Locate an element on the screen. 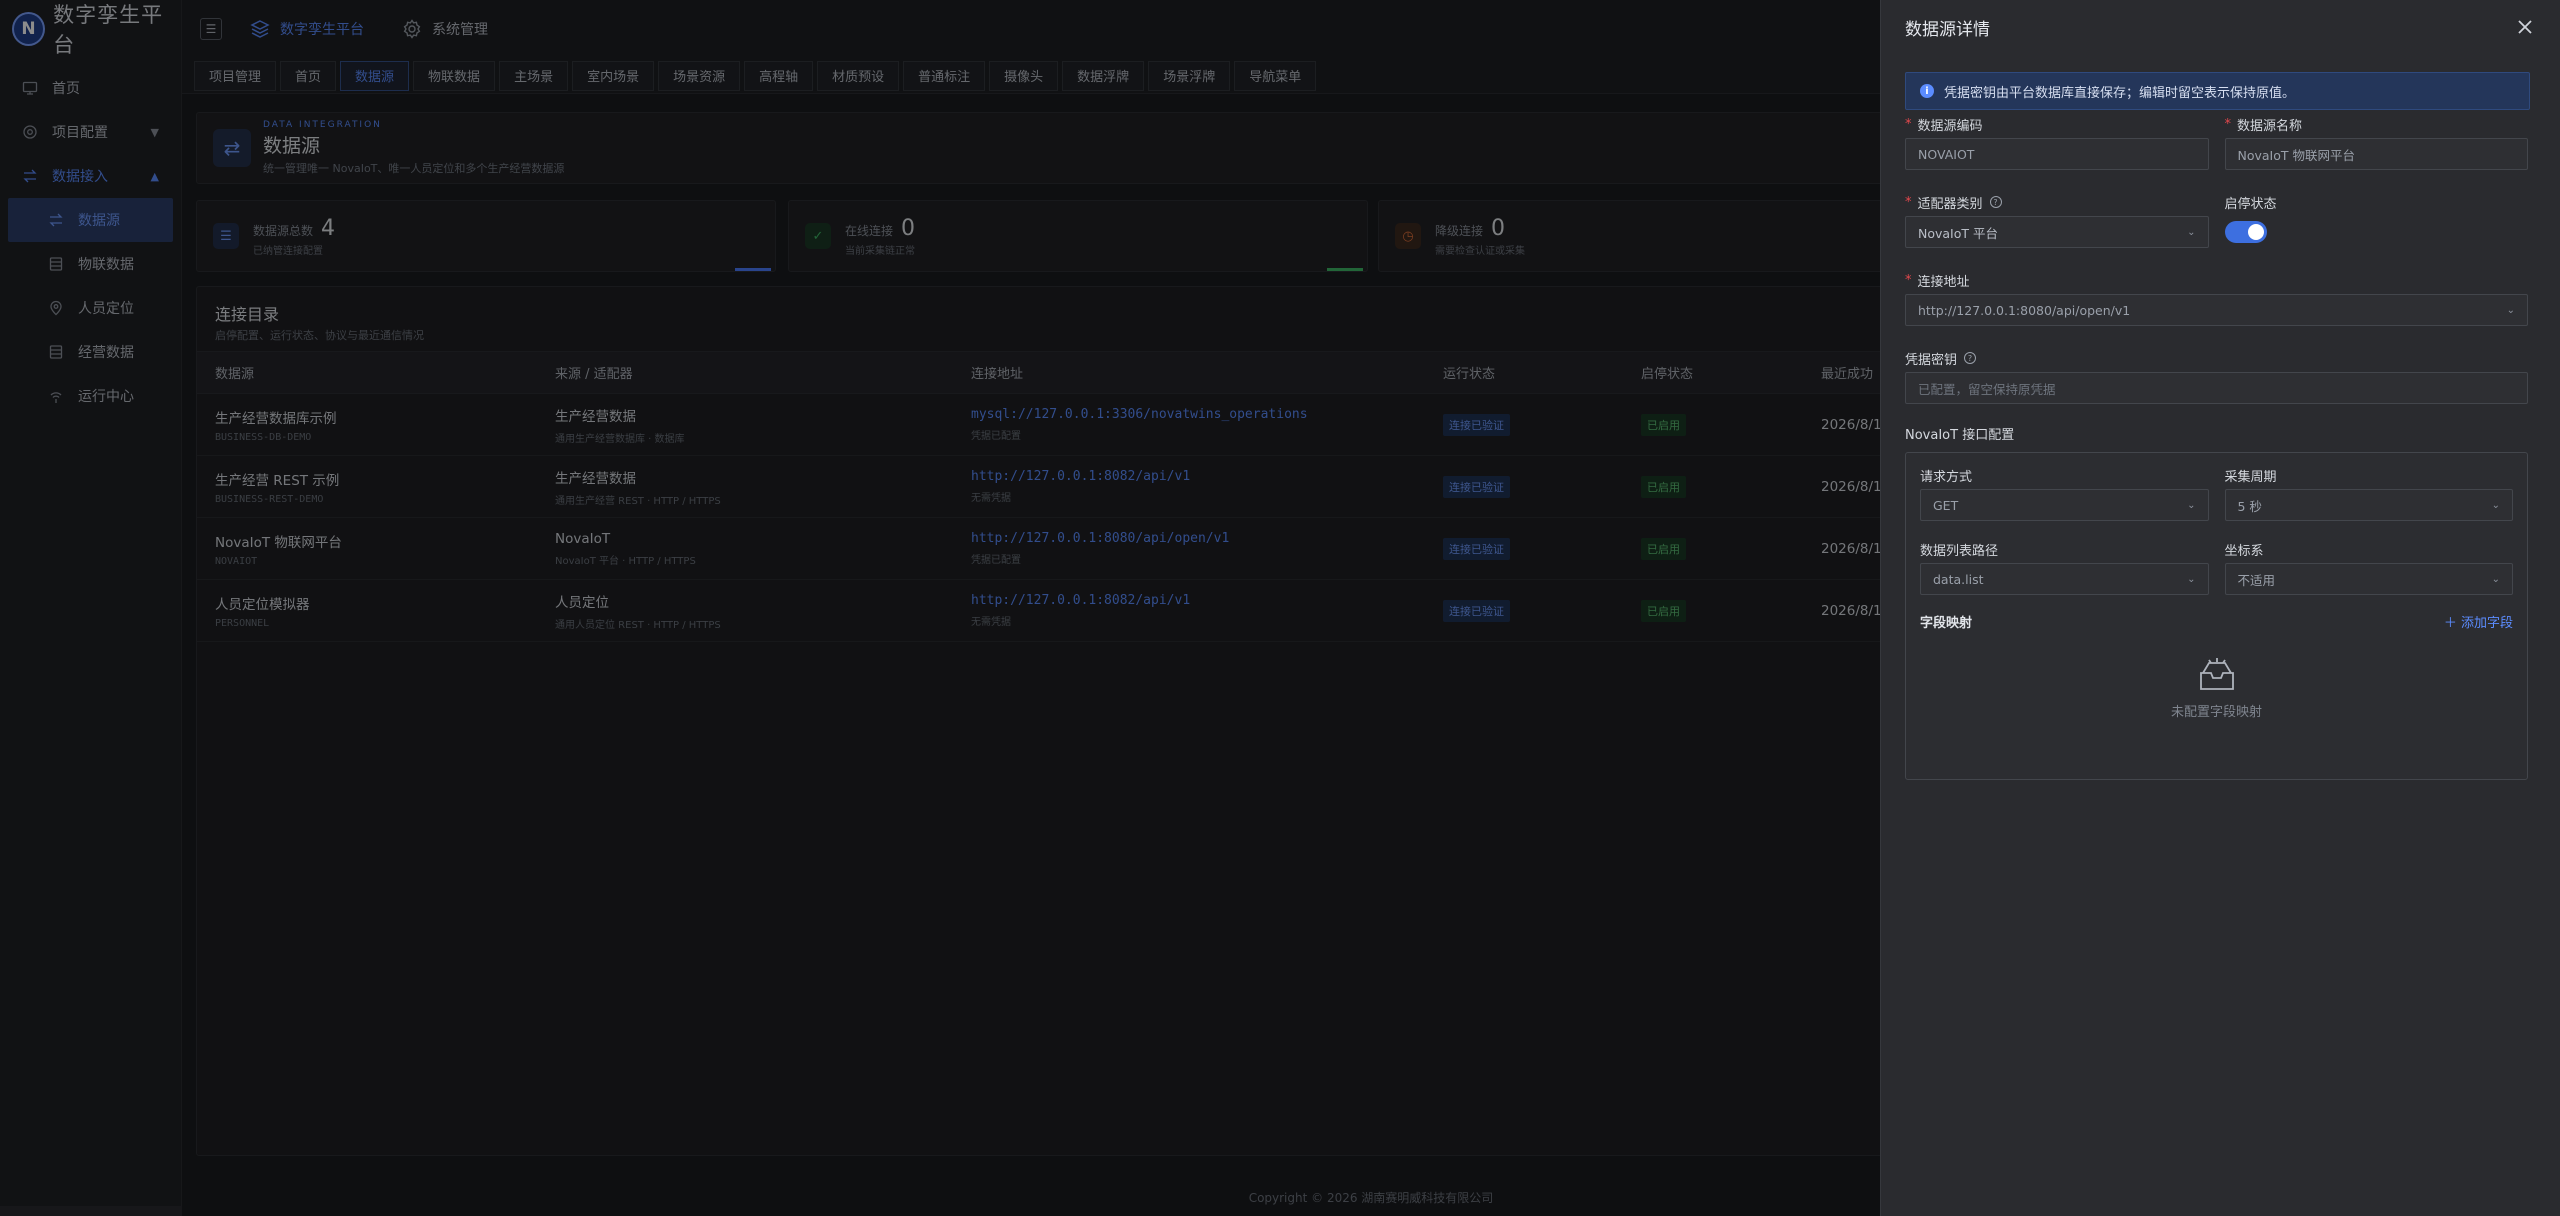 The image size is (2560, 1216). drawer-title: 数据源详情 is located at coordinates (1947, 29).